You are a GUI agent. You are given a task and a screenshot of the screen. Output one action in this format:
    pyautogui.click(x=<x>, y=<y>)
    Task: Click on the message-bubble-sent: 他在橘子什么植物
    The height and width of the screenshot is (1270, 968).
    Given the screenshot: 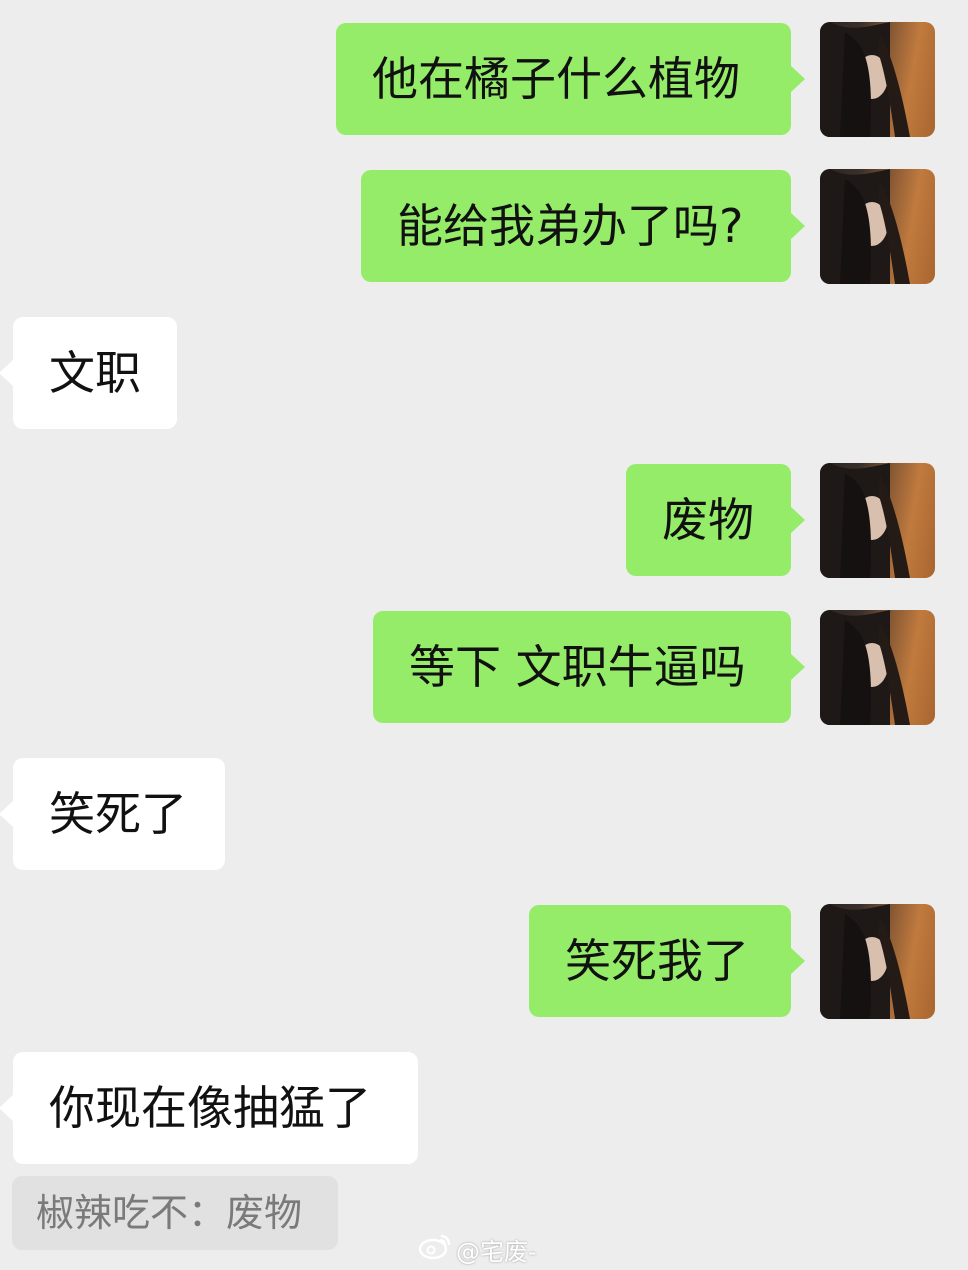 What is the action you would take?
    pyautogui.click(x=570, y=79)
    